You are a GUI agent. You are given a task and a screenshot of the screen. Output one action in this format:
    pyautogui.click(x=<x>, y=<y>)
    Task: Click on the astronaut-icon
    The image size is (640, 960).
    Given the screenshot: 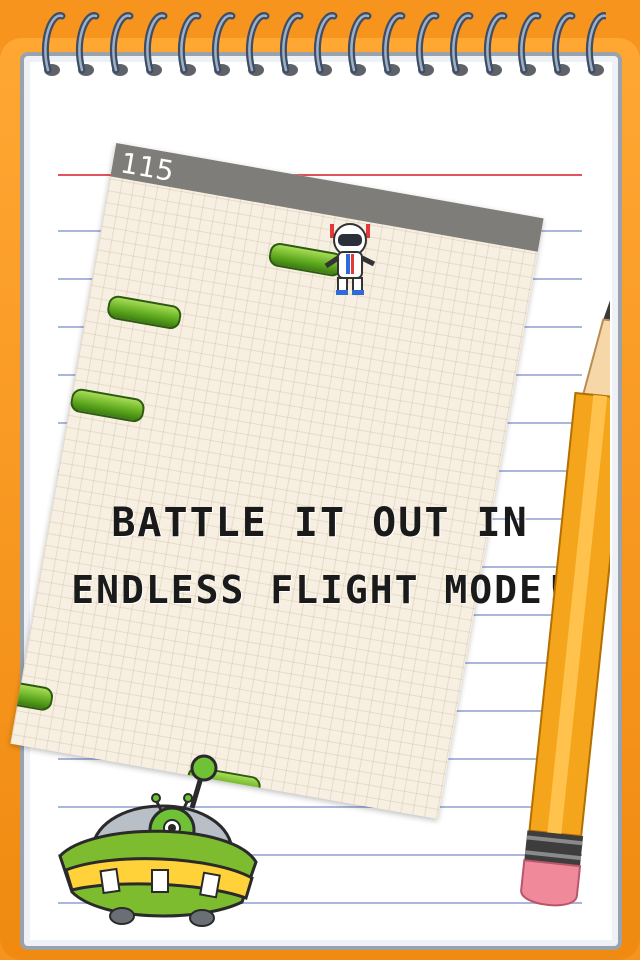 What is the action you would take?
    pyautogui.click(x=350, y=259)
    